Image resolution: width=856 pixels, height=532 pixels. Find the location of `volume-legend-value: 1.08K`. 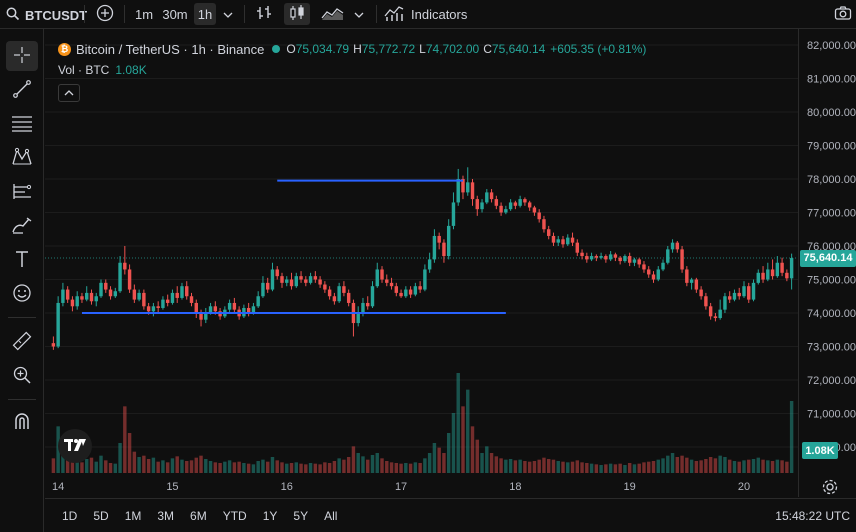

volume-legend-value: 1.08K is located at coordinates (131, 70).